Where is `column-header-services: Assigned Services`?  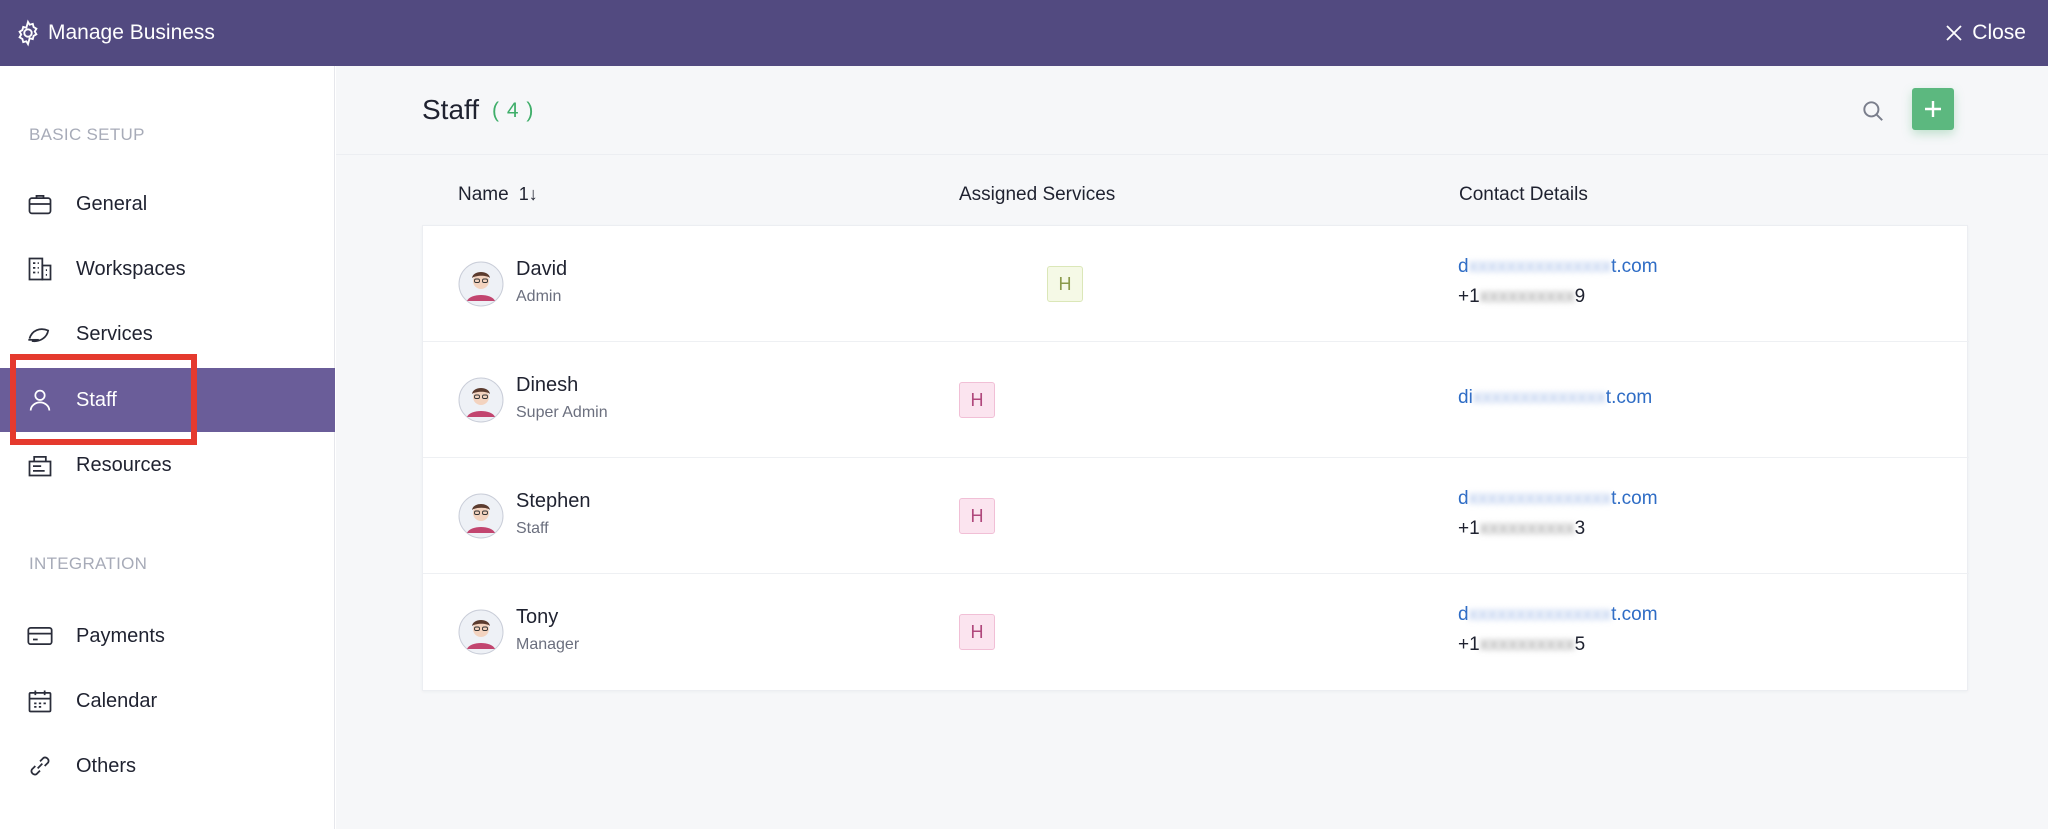 column-header-services: Assigned Services is located at coordinates (1037, 194).